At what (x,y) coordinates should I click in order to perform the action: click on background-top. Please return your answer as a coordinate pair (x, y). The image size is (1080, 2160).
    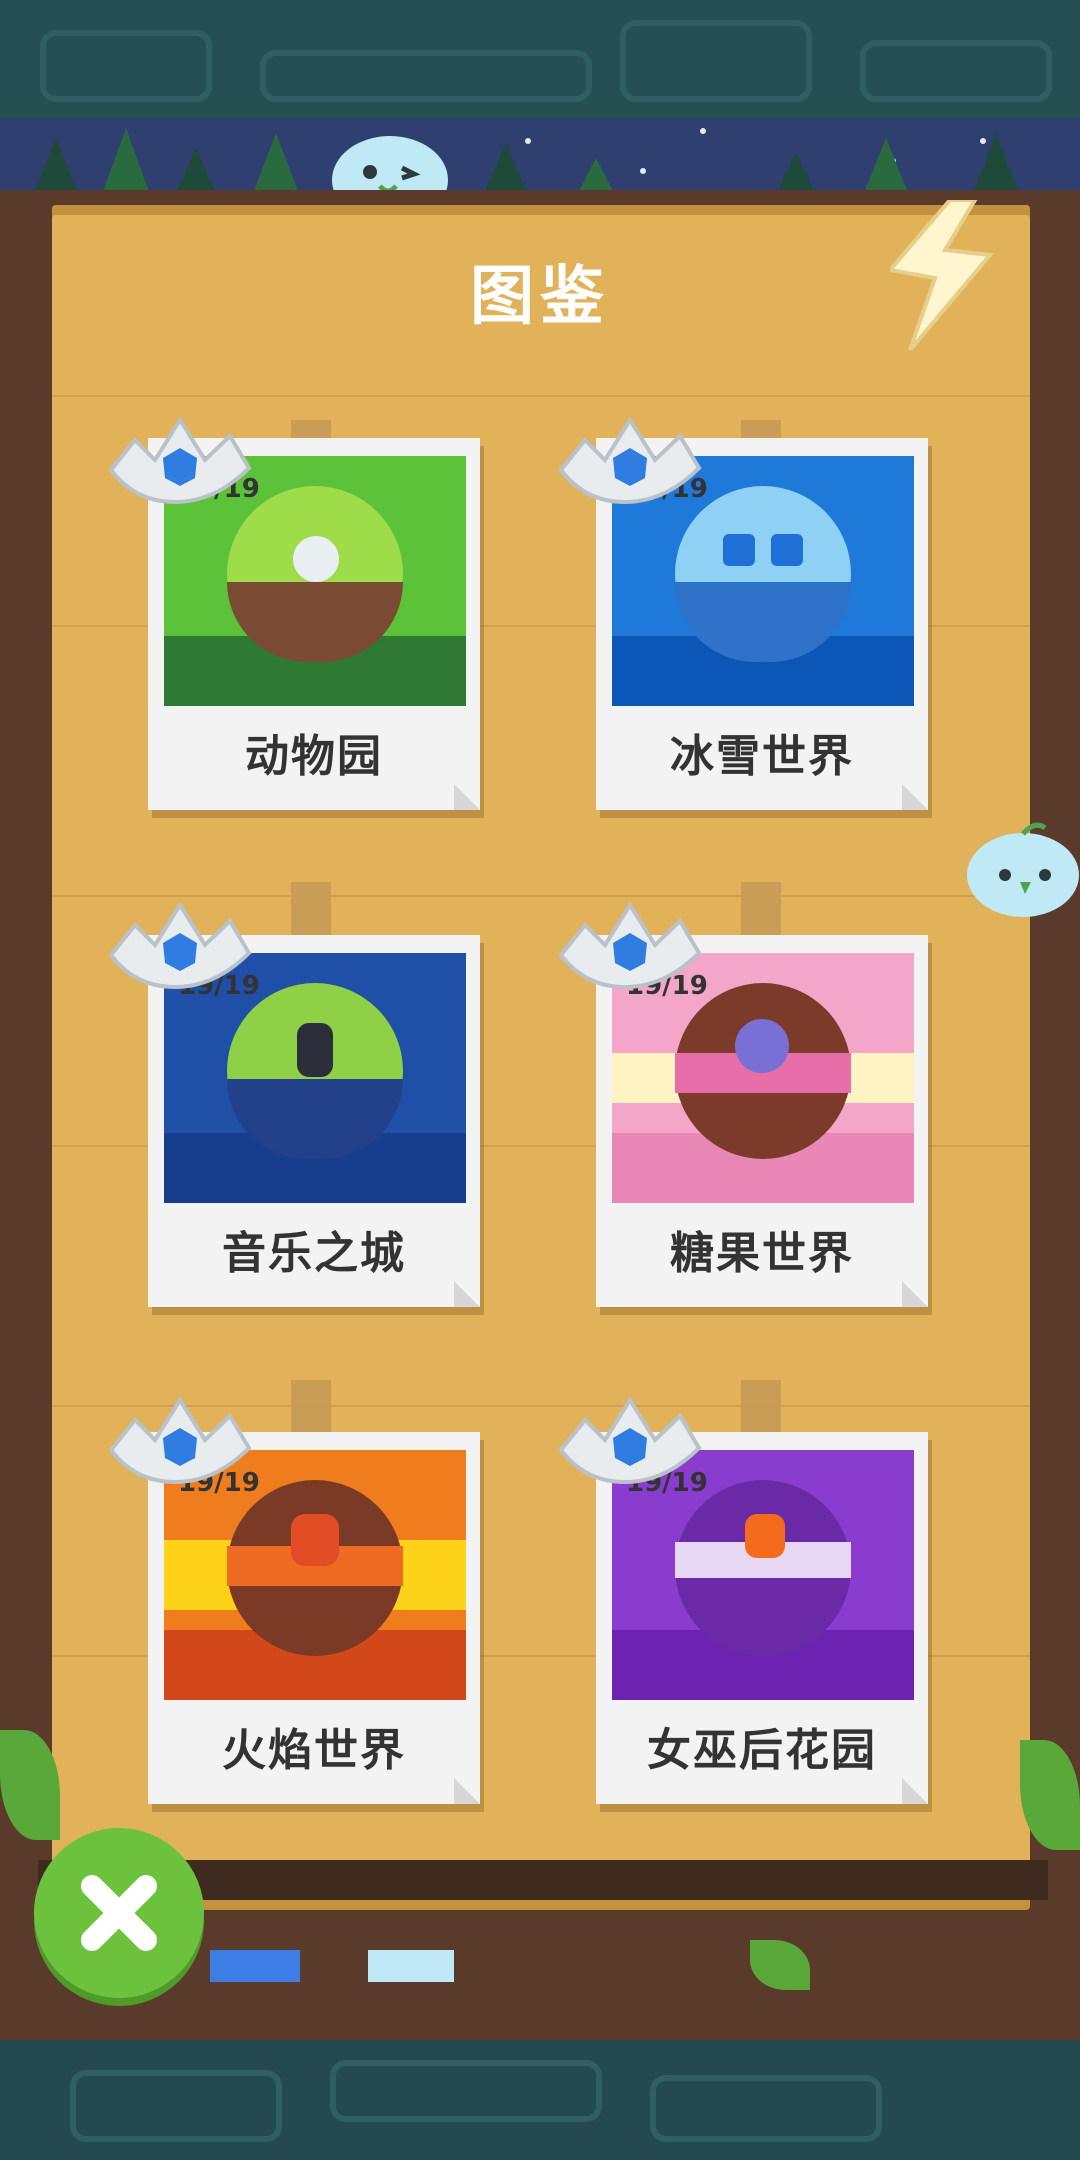
    Looking at the image, I should click on (540, 60).